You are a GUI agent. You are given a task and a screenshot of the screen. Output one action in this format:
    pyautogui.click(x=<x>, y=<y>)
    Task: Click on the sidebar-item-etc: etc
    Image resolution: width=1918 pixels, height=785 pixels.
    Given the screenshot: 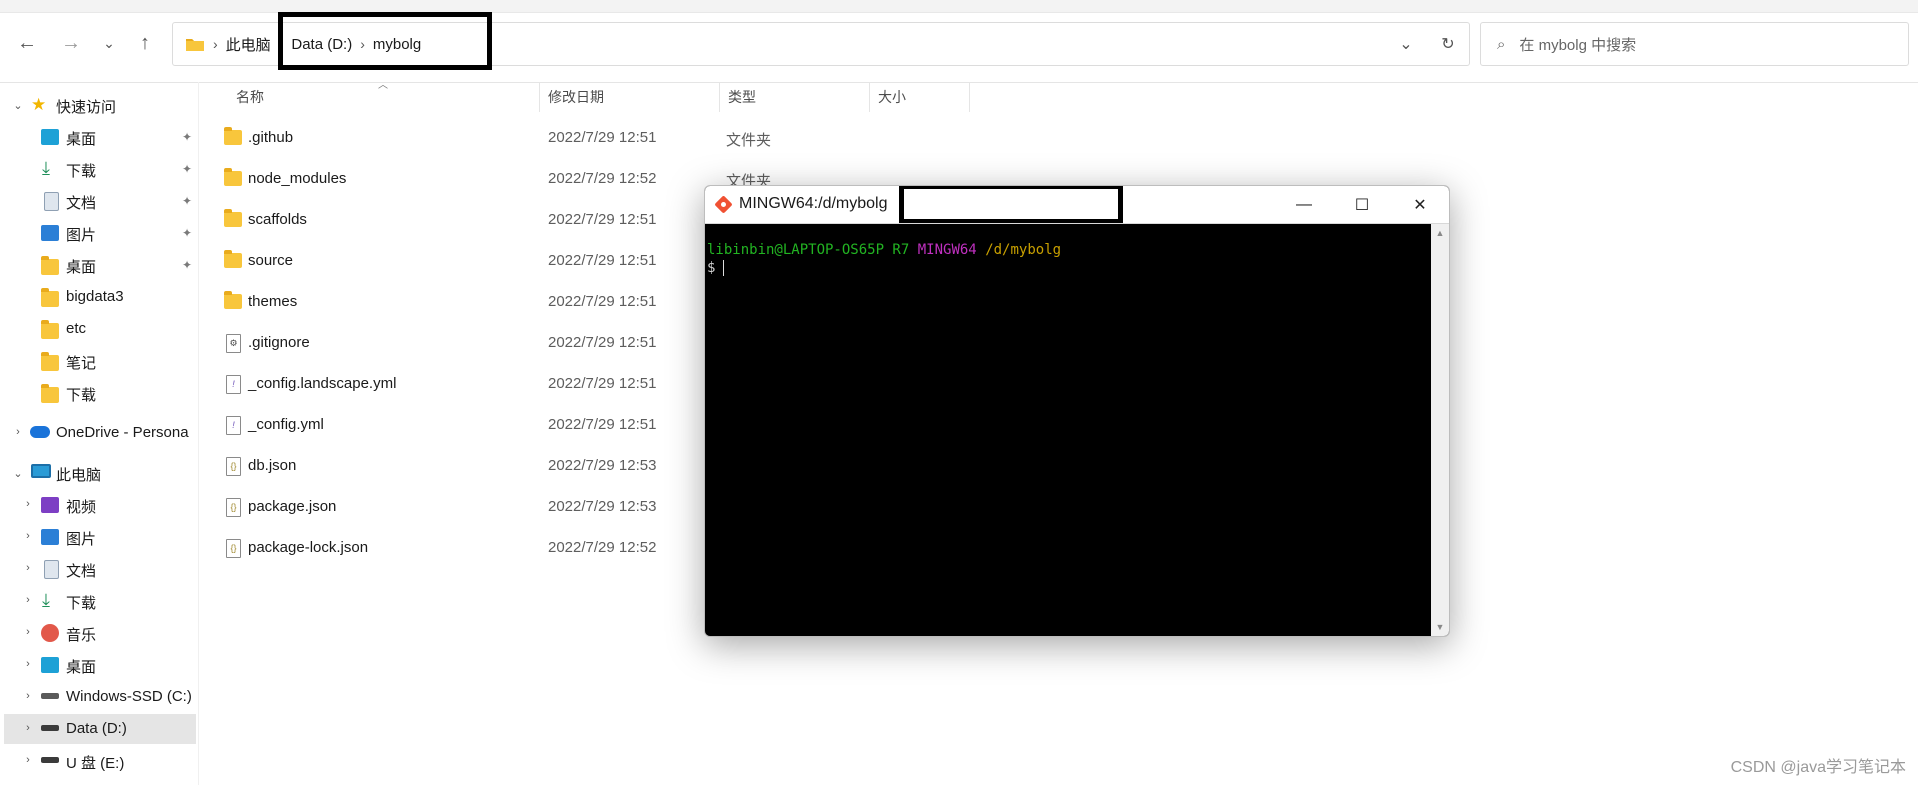 What is the action you would take?
    pyautogui.click(x=100, y=329)
    